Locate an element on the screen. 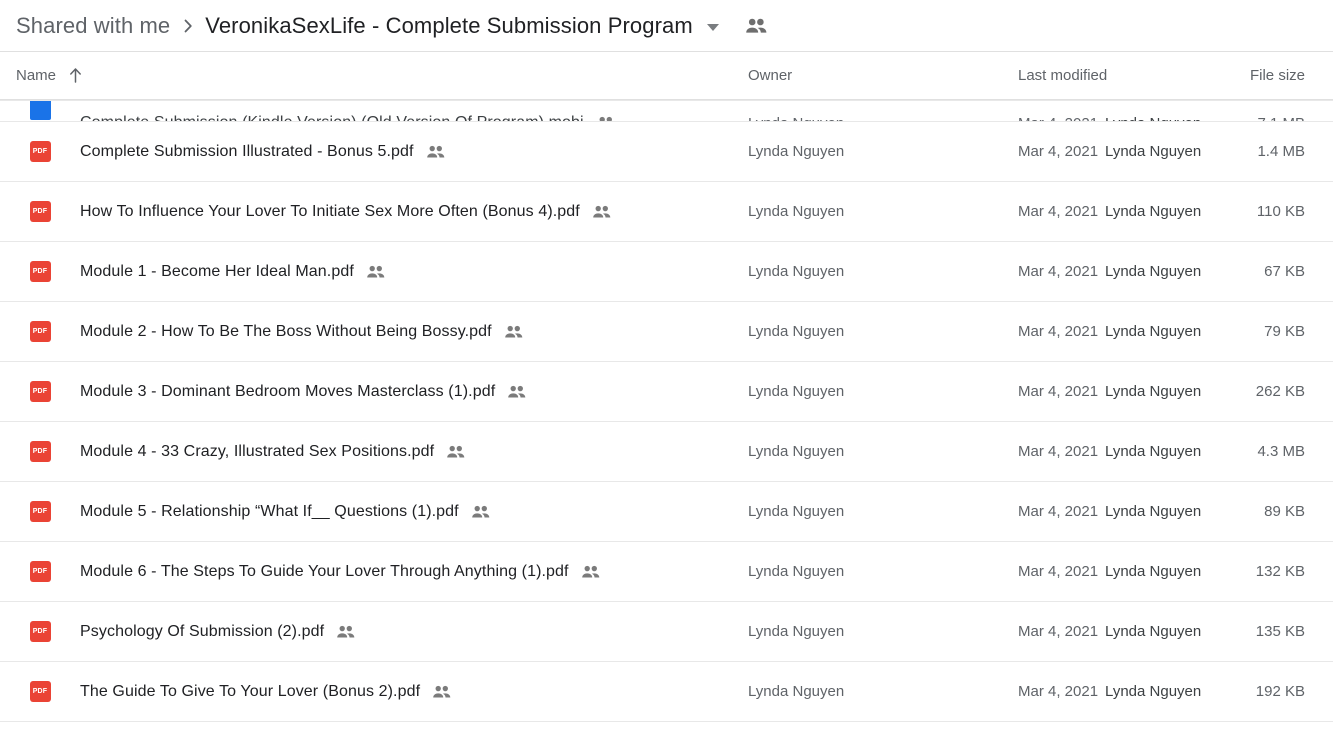 The height and width of the screenshot is (742, 1333). file-name-cell: Psychology Of Submission (2).pdf is located at coordinates (217, 632).